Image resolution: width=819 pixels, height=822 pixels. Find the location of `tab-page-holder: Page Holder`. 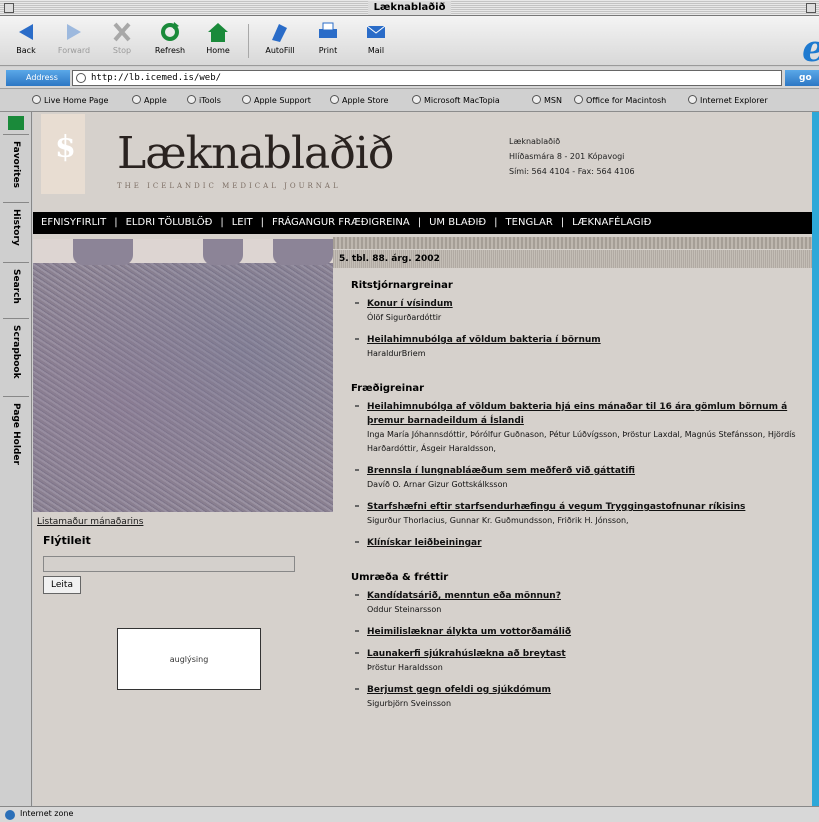

tab-page-holder: Page Holder is located at coordinates (16, 433).